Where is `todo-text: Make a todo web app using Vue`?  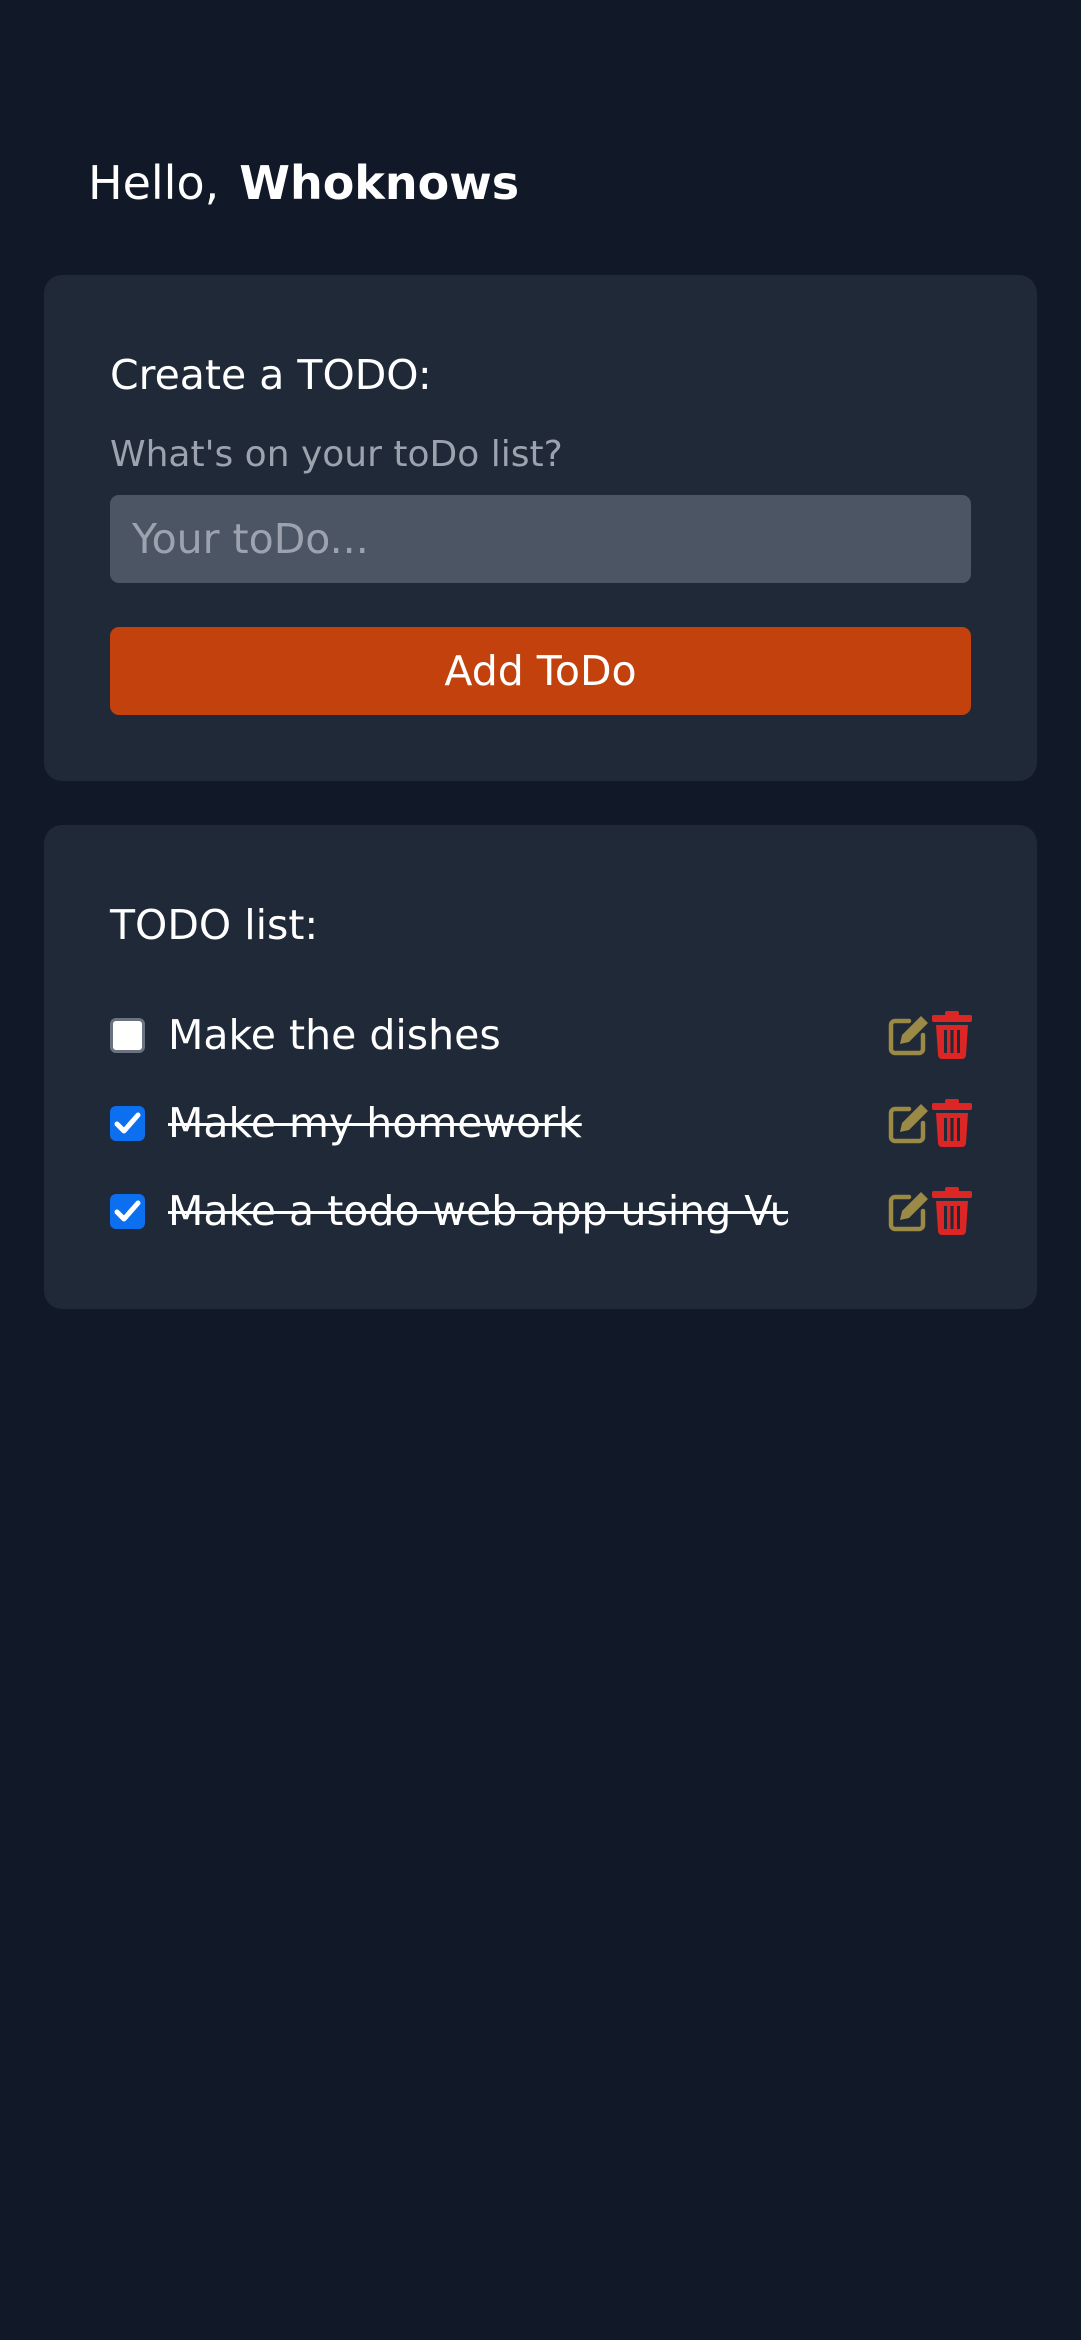 todo-text: Make a todo web app using Vue is located at coordinates (478, 1211).